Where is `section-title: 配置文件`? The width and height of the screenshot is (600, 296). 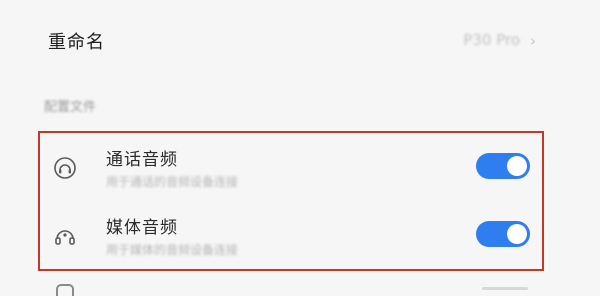
section-title: 配置文件 is located at coordinates (70, 107).